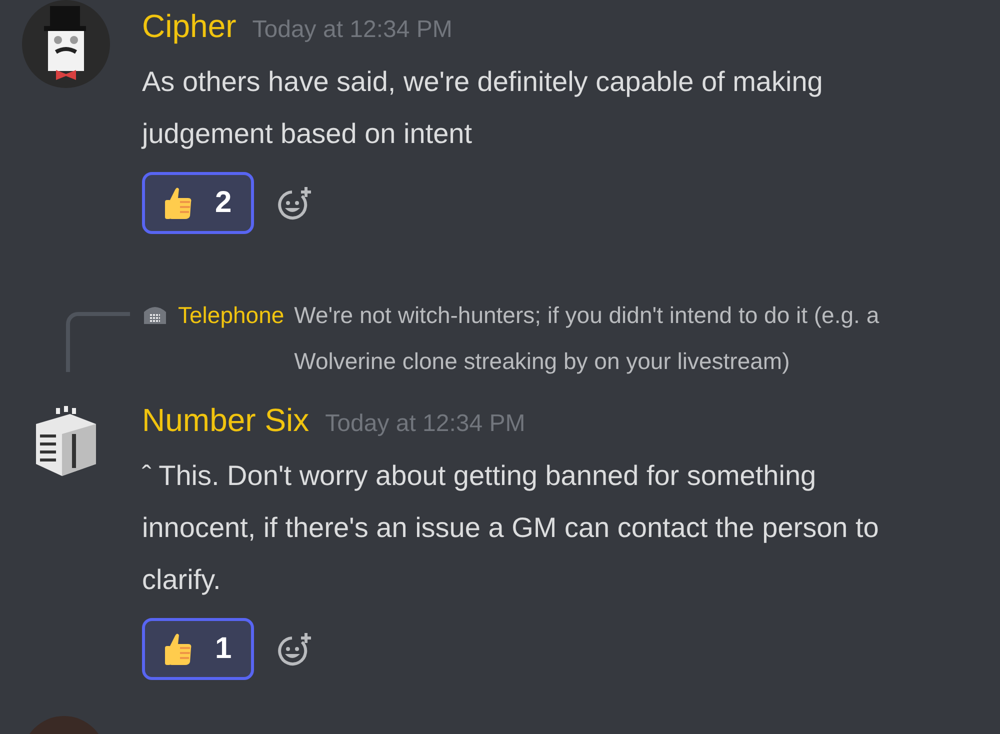 This screenshot has height=734, width=1000. What do you see at coordinates (155, 315) in the screenshot?
I see `telephone-icon` at bounding box center [155, 315].